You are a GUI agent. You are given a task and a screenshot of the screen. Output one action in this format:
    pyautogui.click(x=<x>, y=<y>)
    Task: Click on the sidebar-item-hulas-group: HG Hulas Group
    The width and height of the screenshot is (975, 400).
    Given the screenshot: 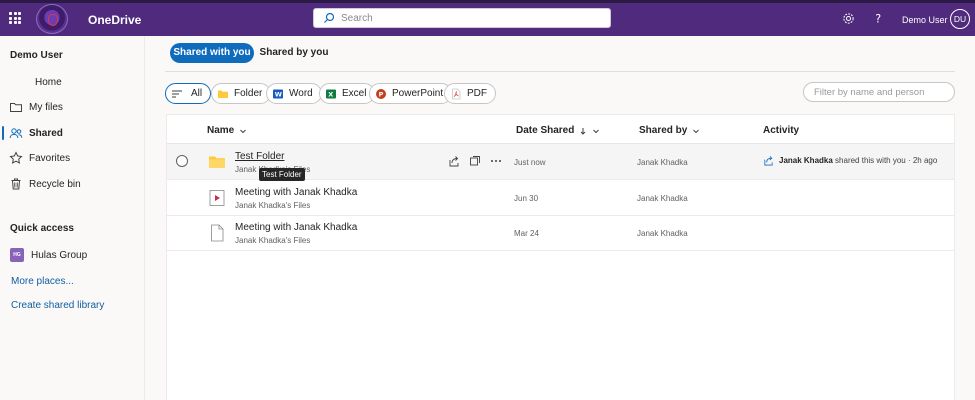 What is the action you would take?
    pyautogui.click(x=72, y=255)
    